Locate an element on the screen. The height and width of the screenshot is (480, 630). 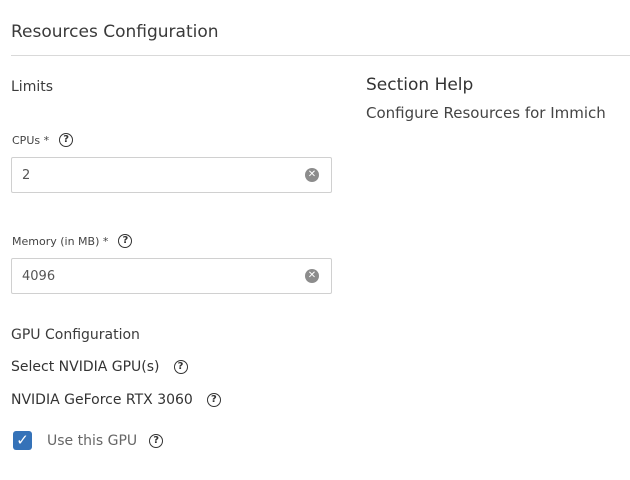
section-help-title: Section Help is located at coordinates (420, 85).